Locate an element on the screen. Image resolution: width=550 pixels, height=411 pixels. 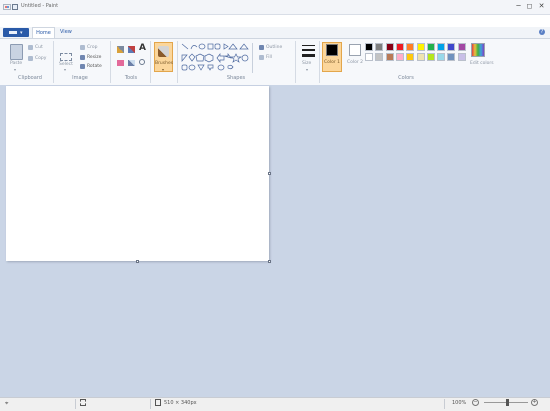
color2-swatch is located at coordinates (355, 50).